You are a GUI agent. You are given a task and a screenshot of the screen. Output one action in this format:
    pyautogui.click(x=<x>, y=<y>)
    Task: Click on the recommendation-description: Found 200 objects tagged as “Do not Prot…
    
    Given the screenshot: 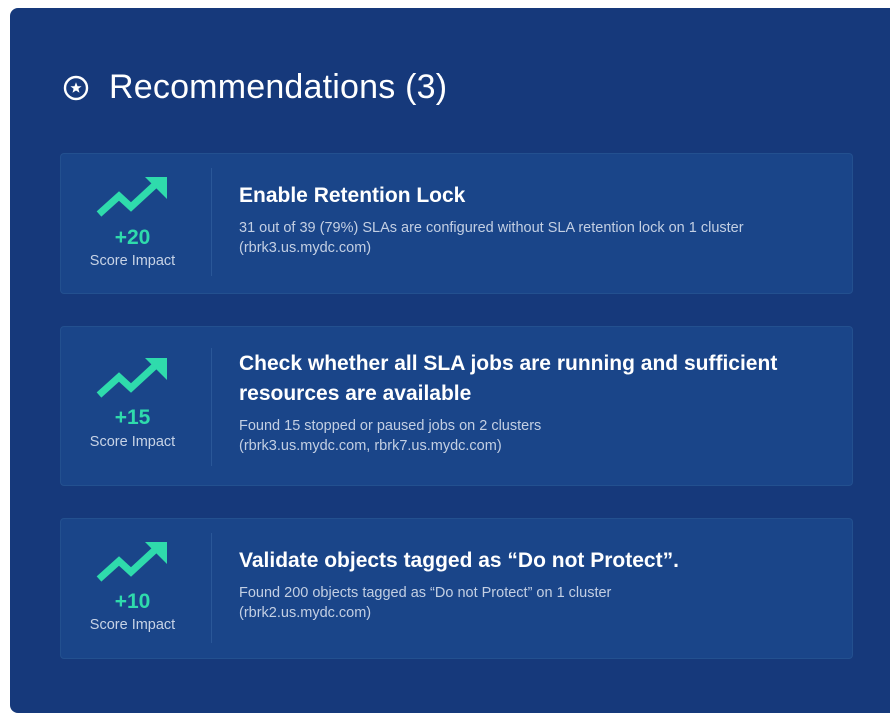 What is the action you would take?
    pyautogui.click(x=534, y=603)
    